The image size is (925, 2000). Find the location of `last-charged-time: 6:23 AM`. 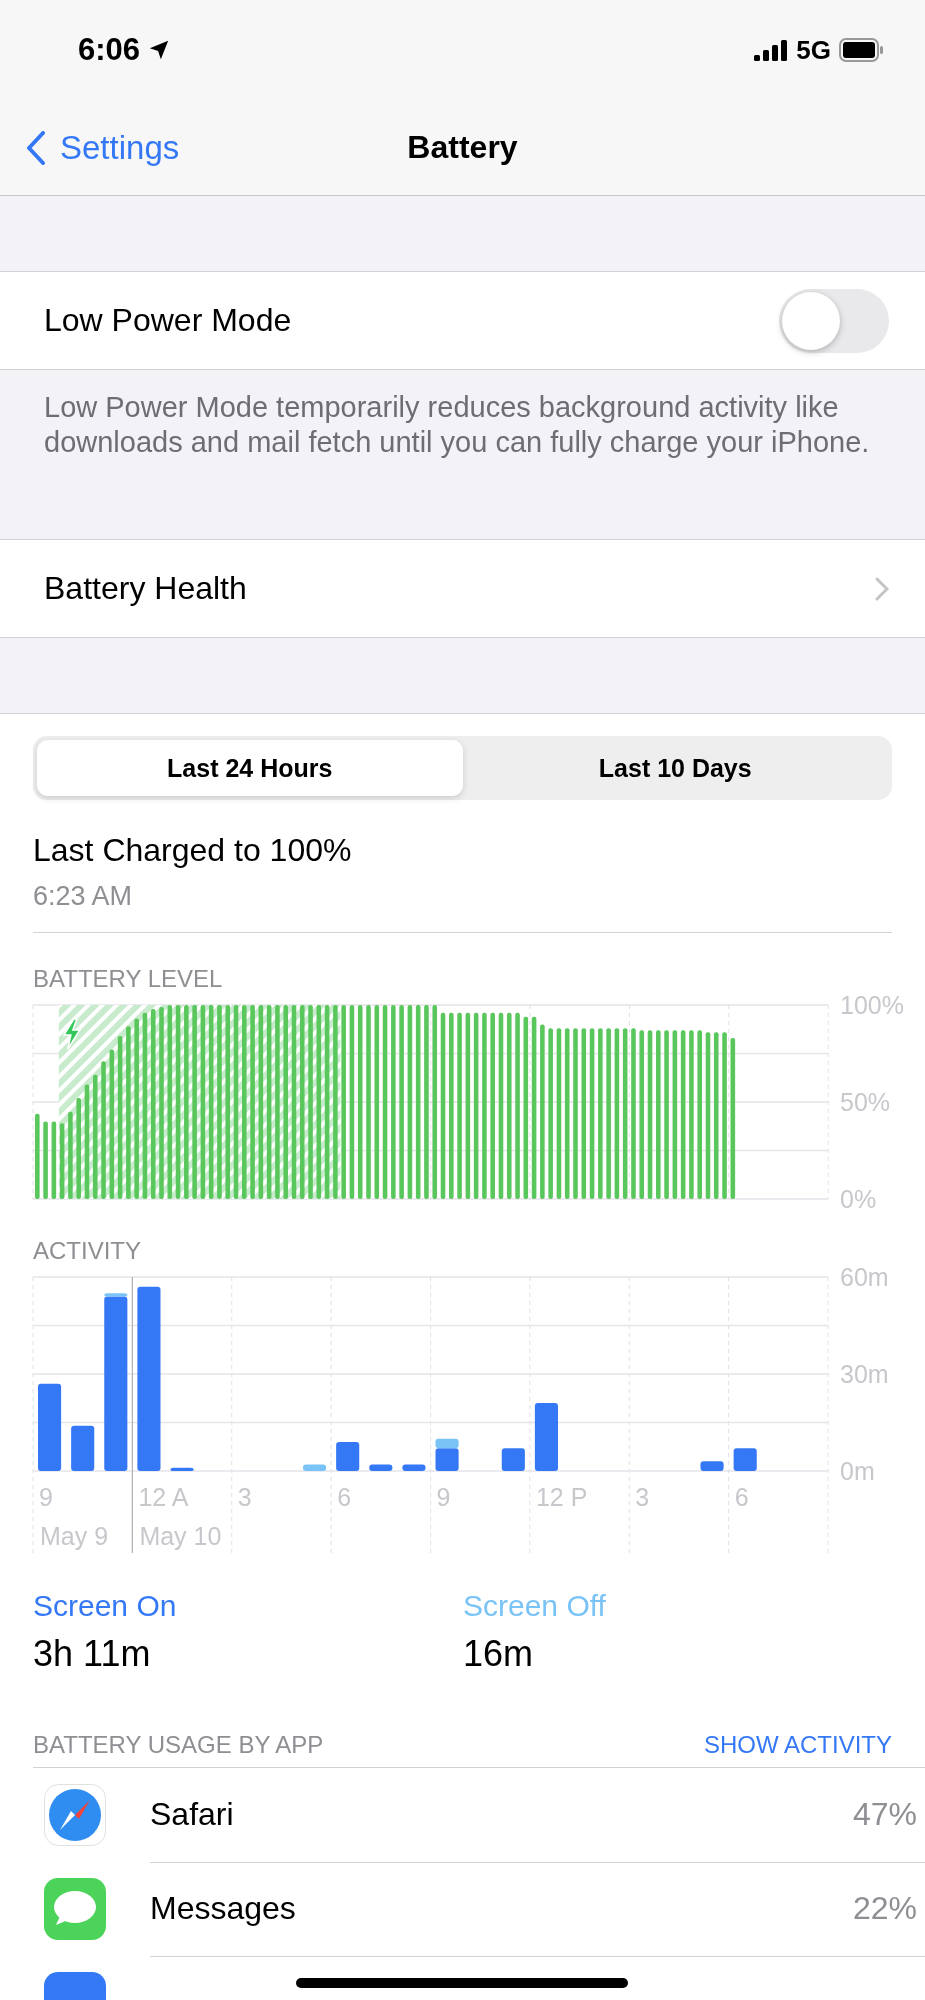

last-charged-time: 6:23 AM is located at coordinates (83, 896).